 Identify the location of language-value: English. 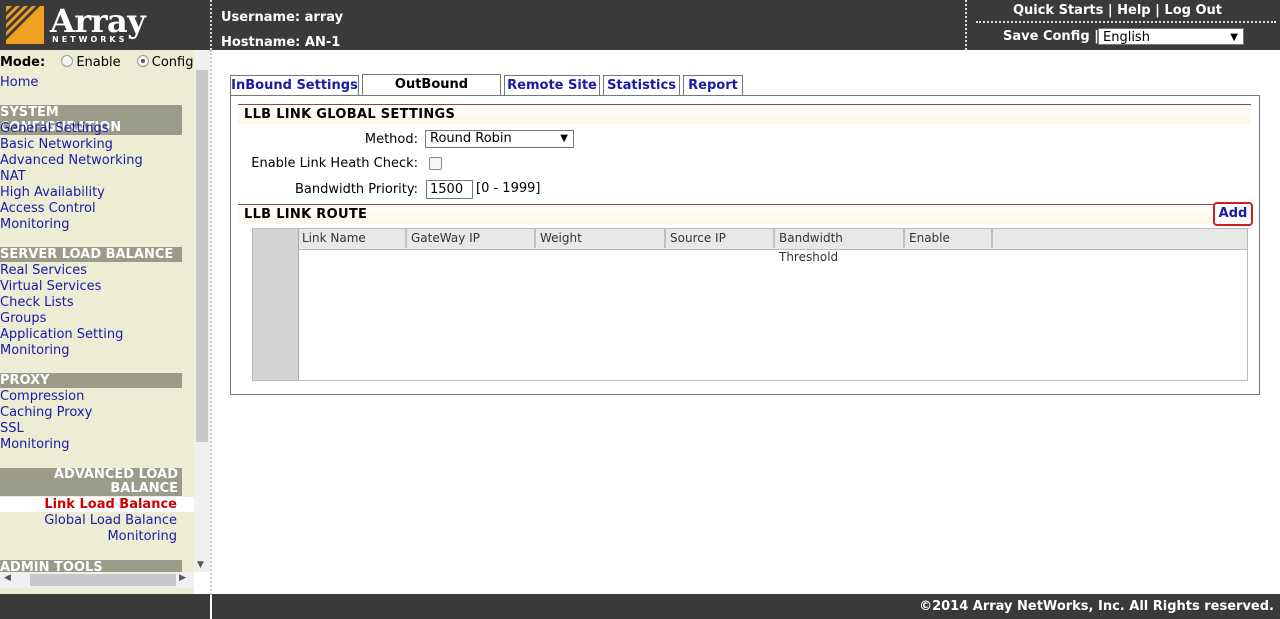
(1126, 37).